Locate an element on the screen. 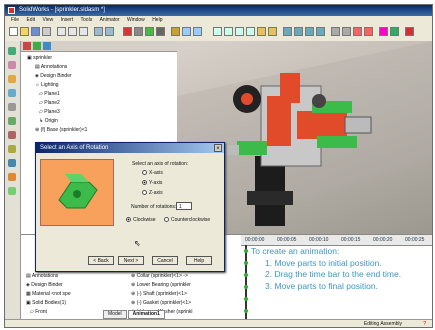 This screenshot has width=435, height=330. trim-icon is located at coordinates (12, 177).